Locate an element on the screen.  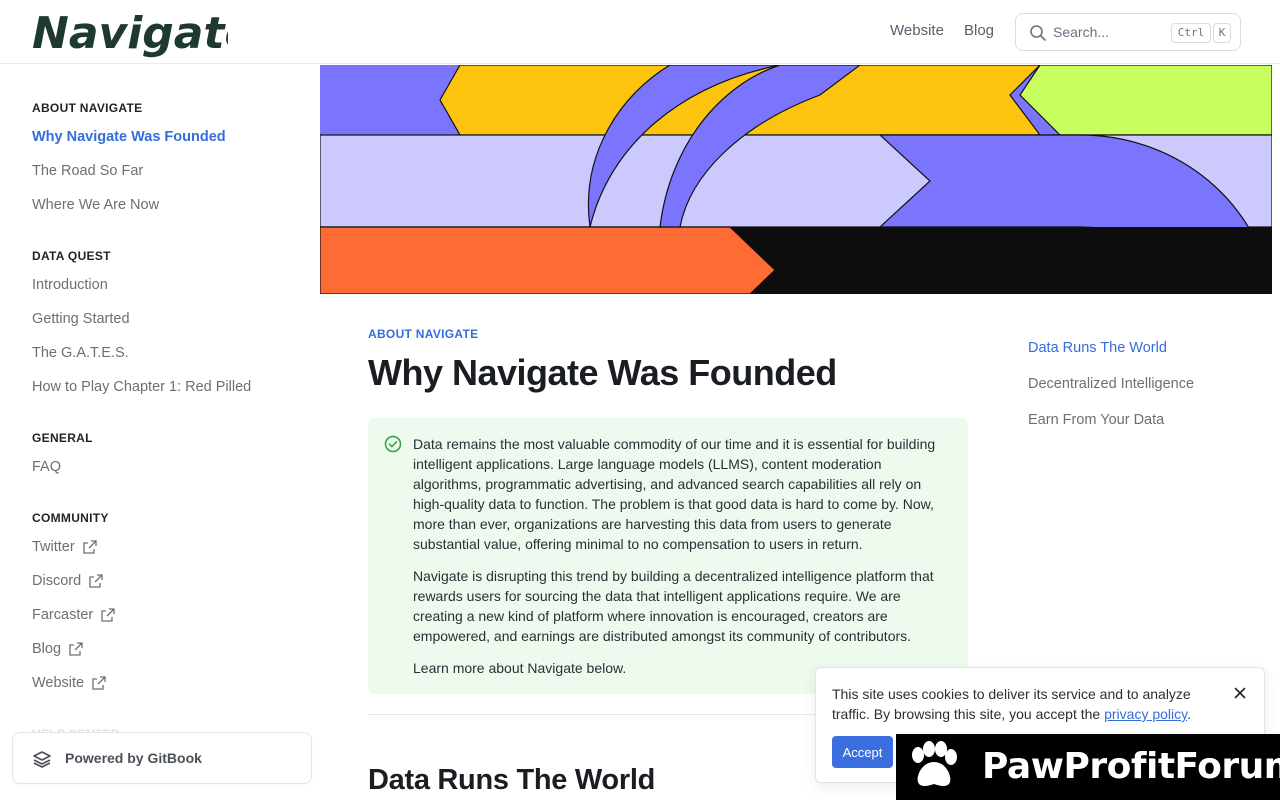
sidebar-item-twitter: Twitter is located at coordinates (64, 547).